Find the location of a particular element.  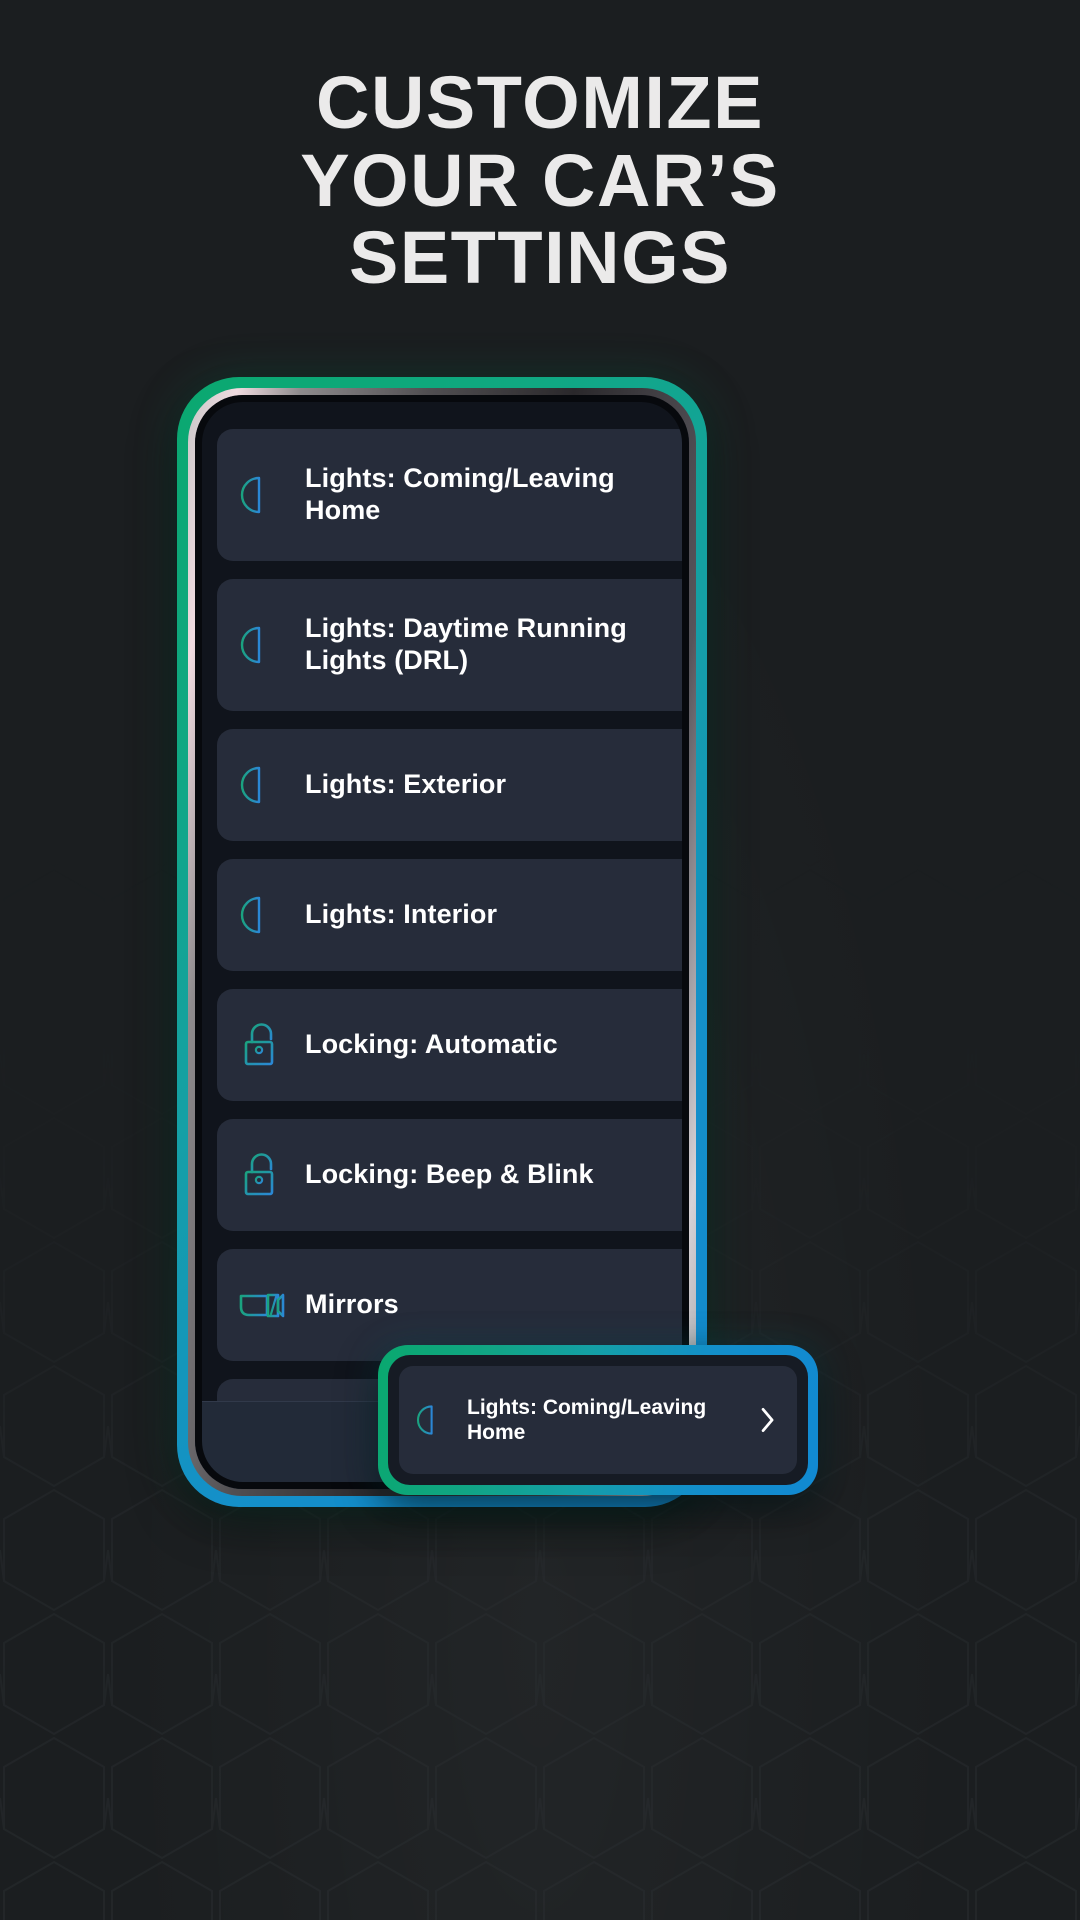

highlighted-list-item: Lights: Coming/Leaving Home is located at coordinates (598, 1420).